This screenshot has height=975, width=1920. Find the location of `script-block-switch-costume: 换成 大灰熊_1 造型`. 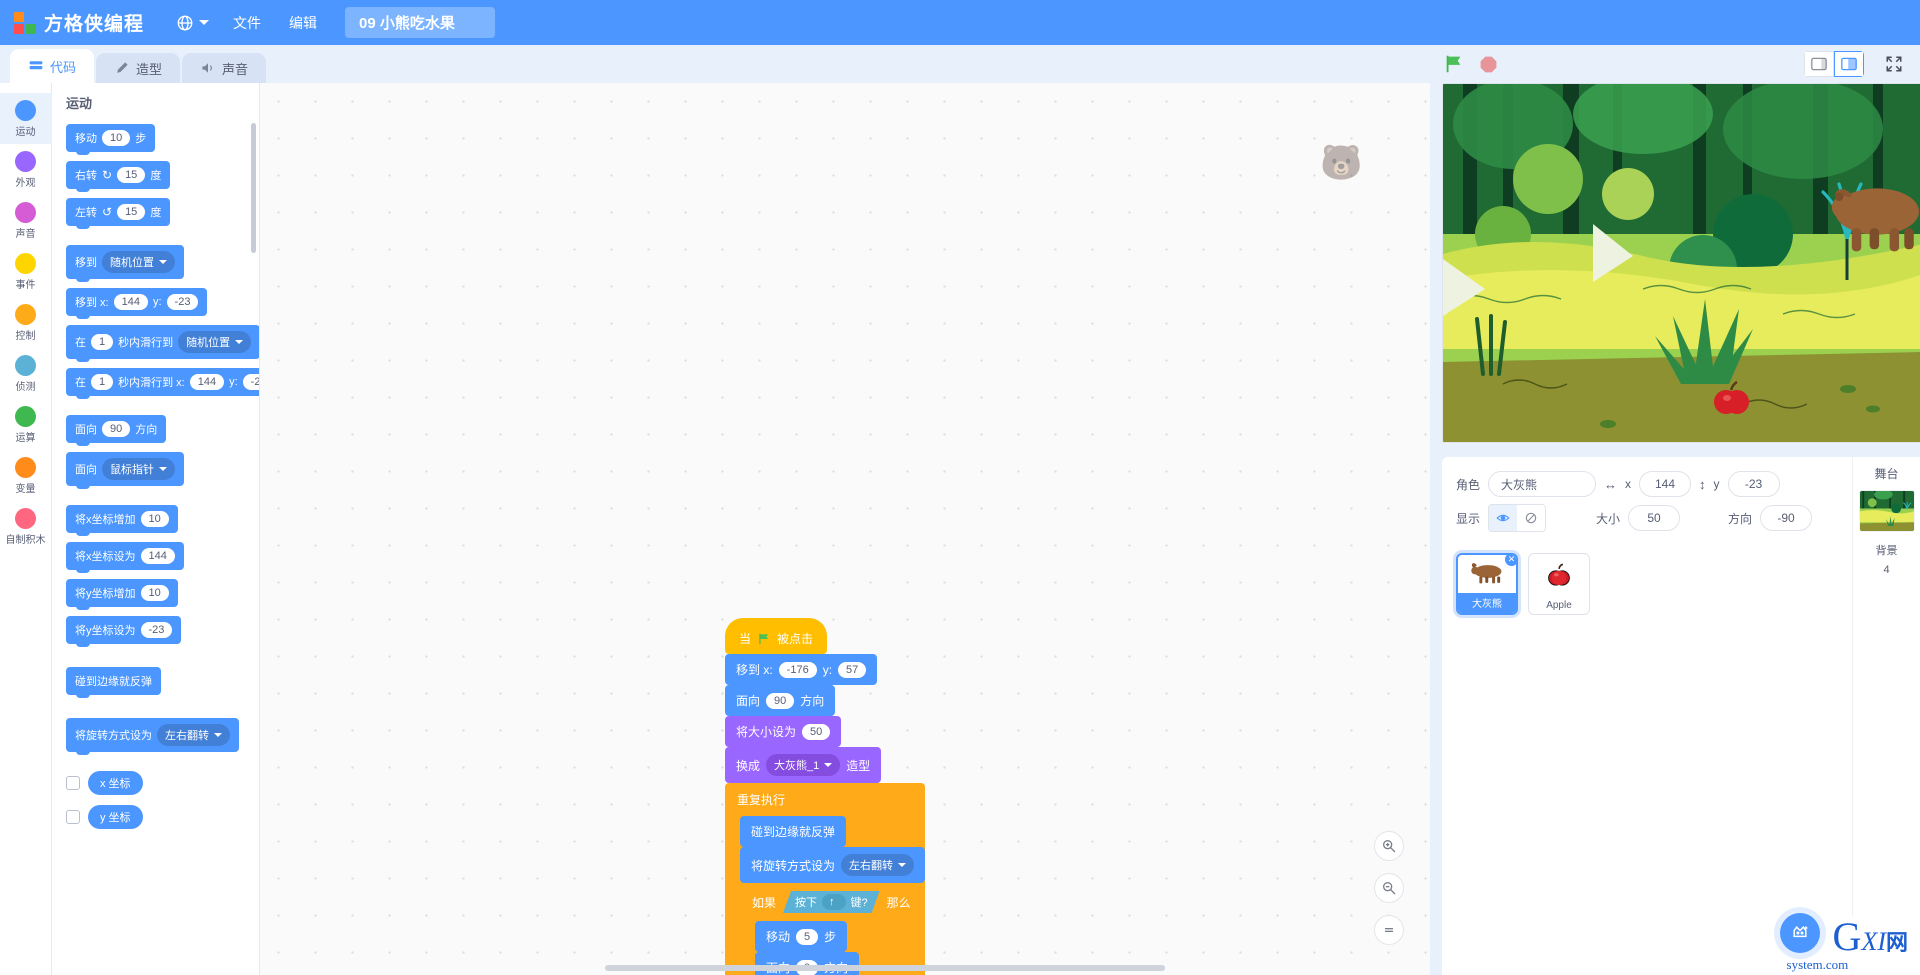

script-block-switch-costume: 换成 大灰熊_1 造型 is located at coordinates (803, 765).